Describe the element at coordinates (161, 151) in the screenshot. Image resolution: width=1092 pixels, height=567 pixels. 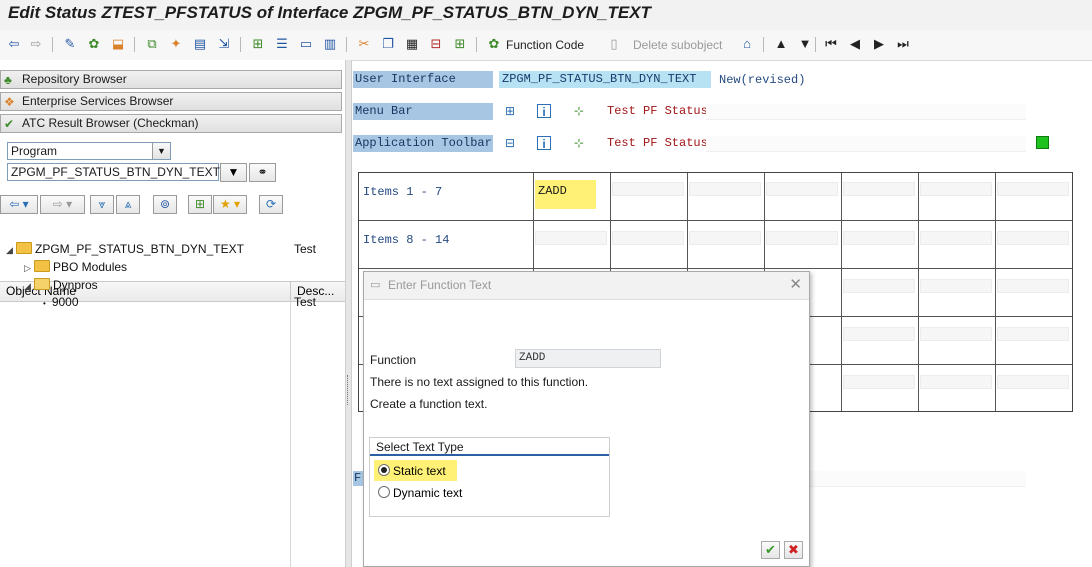
I see `chevron-down-icon: ▼` at that location.